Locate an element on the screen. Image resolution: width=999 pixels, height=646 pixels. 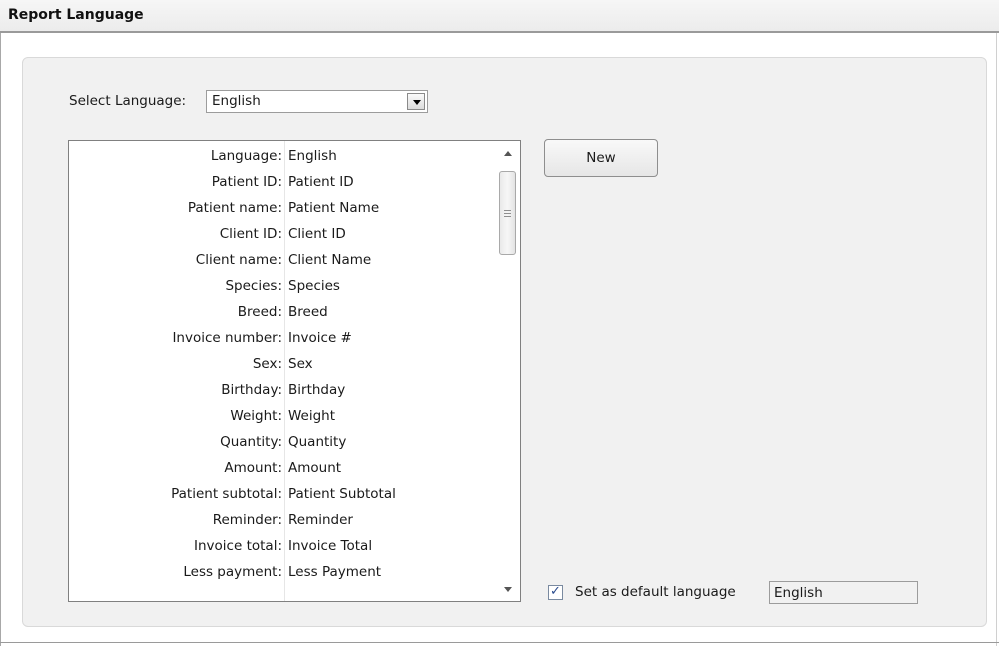
field-value: Client Name is located at coordinates (329, 260).